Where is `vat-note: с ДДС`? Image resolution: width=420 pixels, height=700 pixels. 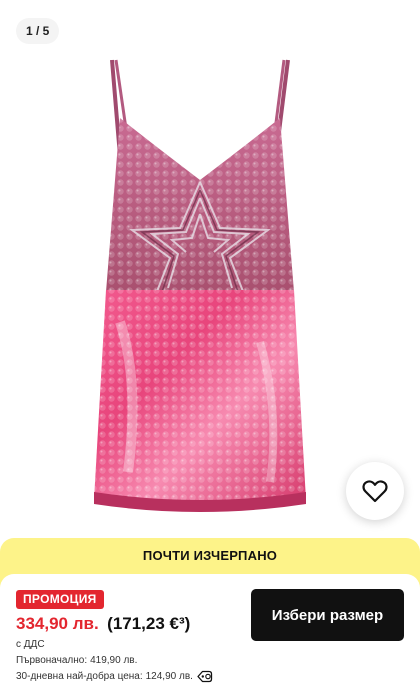
vat-note: с ДДС is located at coordinates (30, 644).